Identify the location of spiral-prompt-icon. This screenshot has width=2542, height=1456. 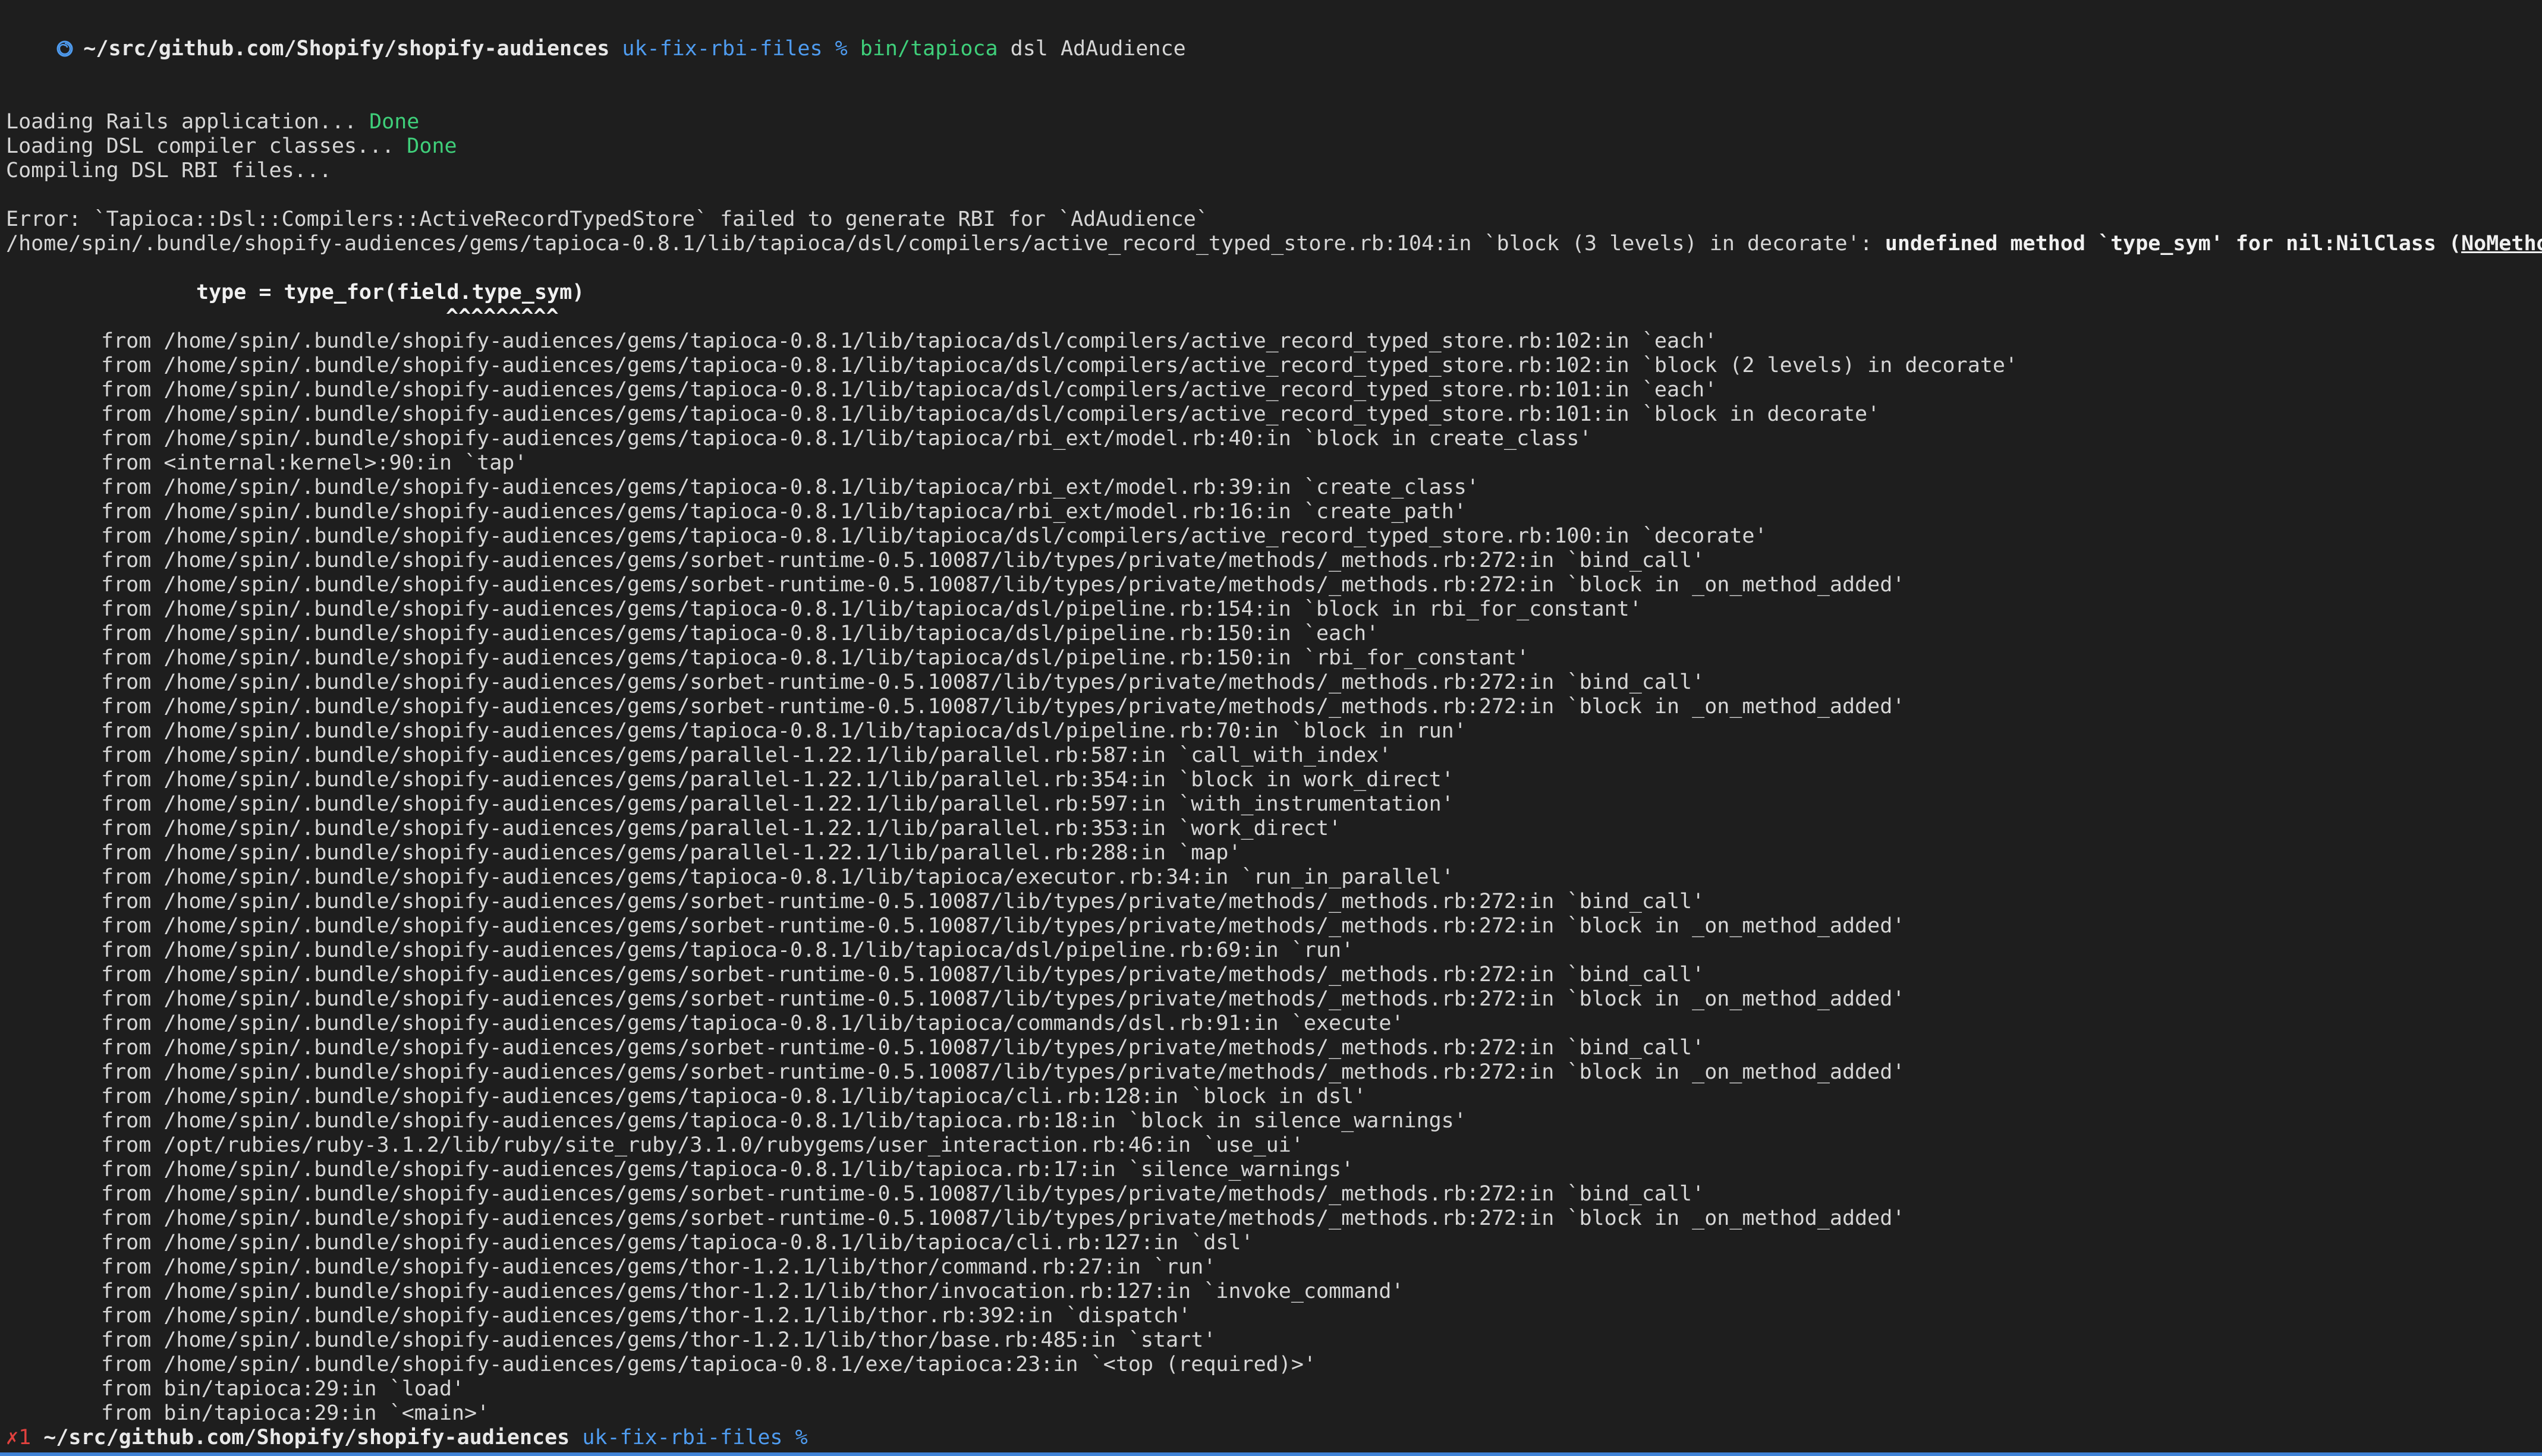
(65, 48).